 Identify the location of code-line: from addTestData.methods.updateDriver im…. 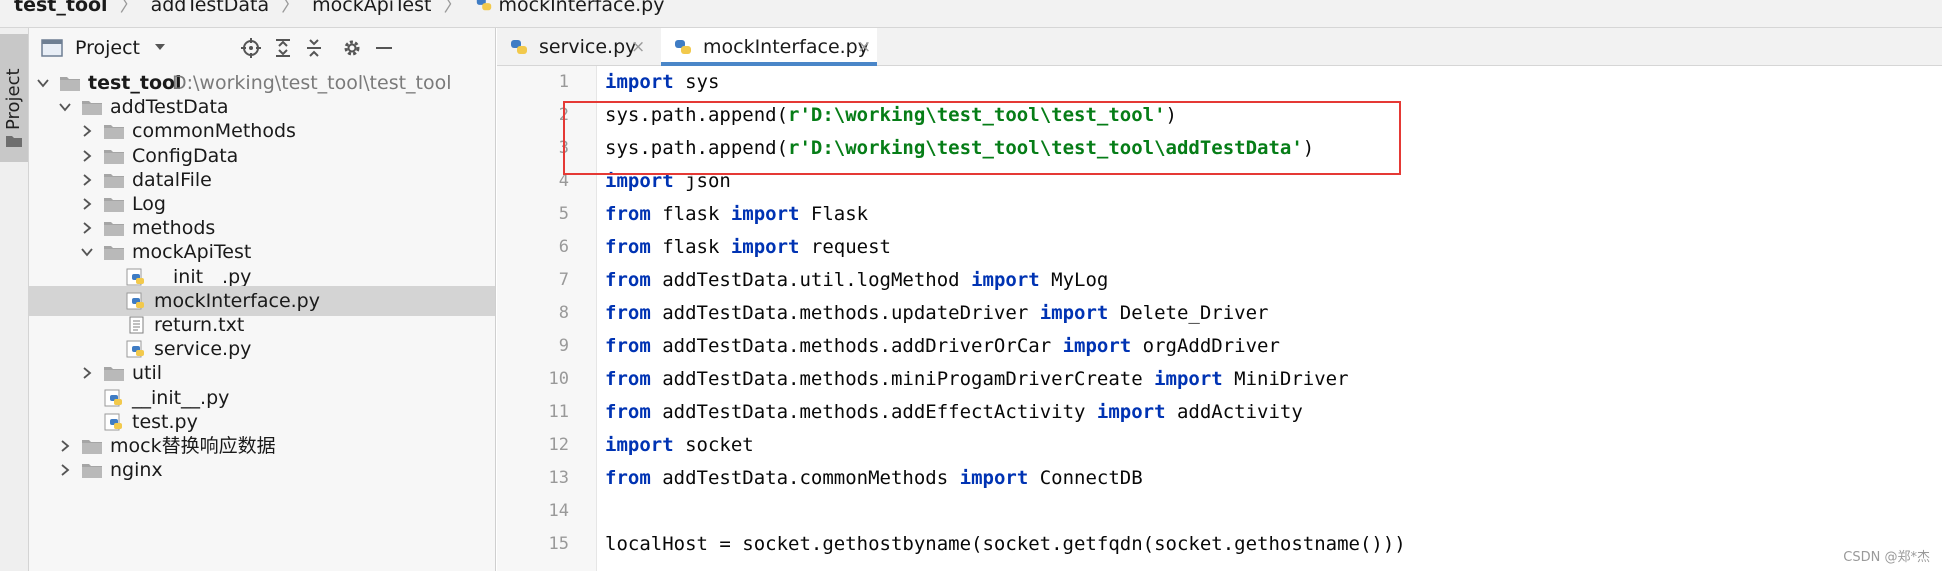
(937, 313).